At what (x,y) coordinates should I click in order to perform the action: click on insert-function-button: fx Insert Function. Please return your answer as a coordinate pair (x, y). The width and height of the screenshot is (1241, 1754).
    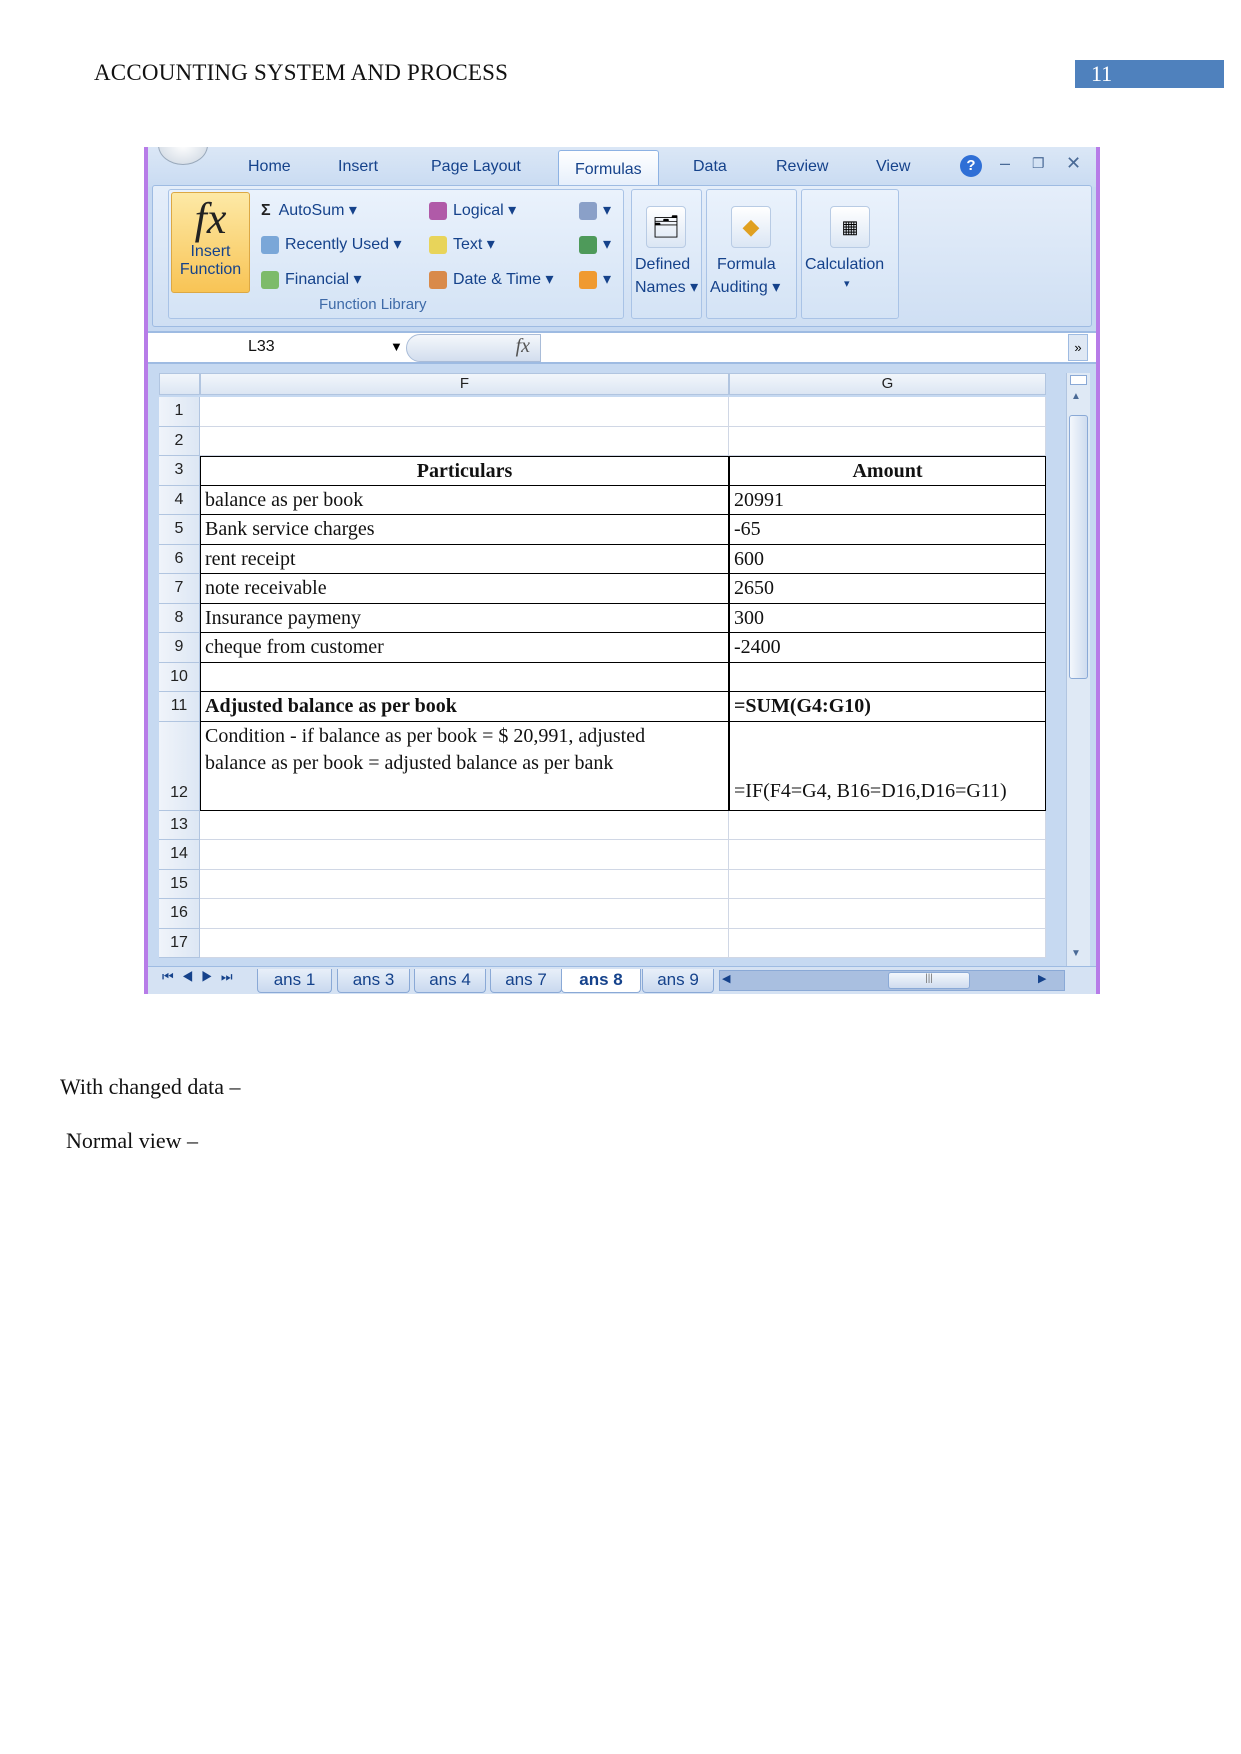
    Looking at the image, I should click on (210, 242).